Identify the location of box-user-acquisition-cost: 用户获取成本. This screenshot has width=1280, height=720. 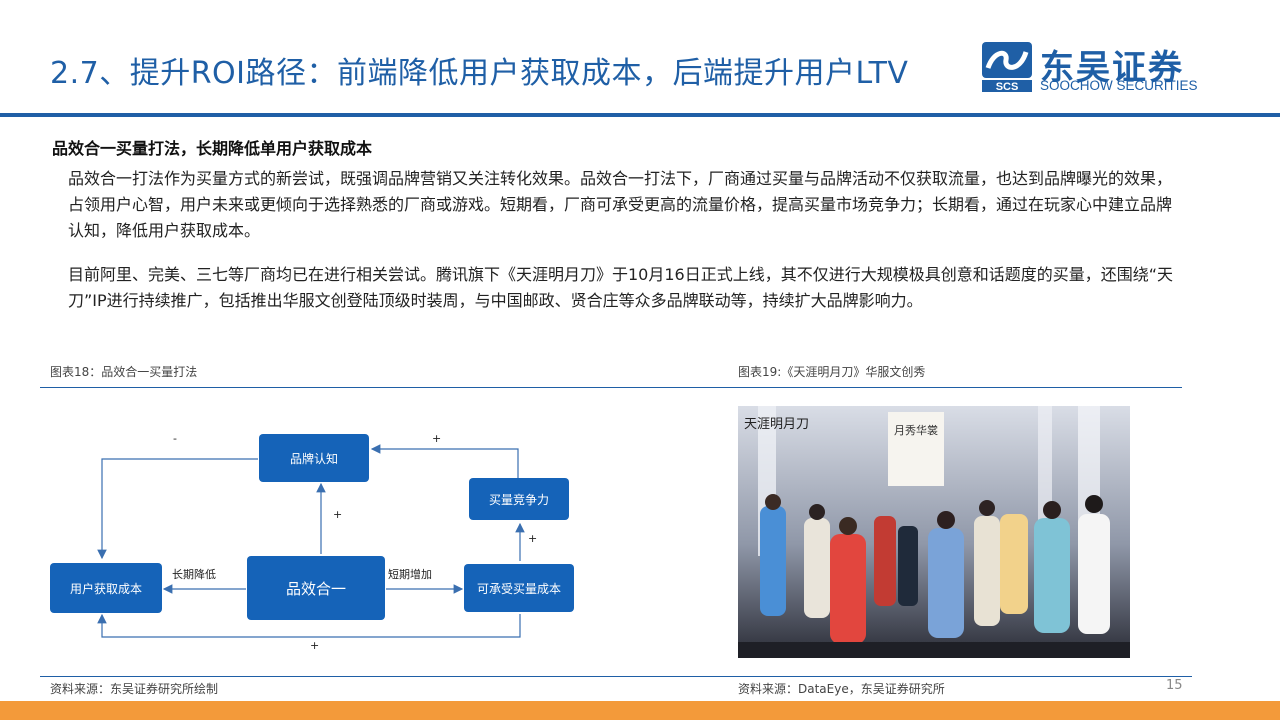
(106, 588).